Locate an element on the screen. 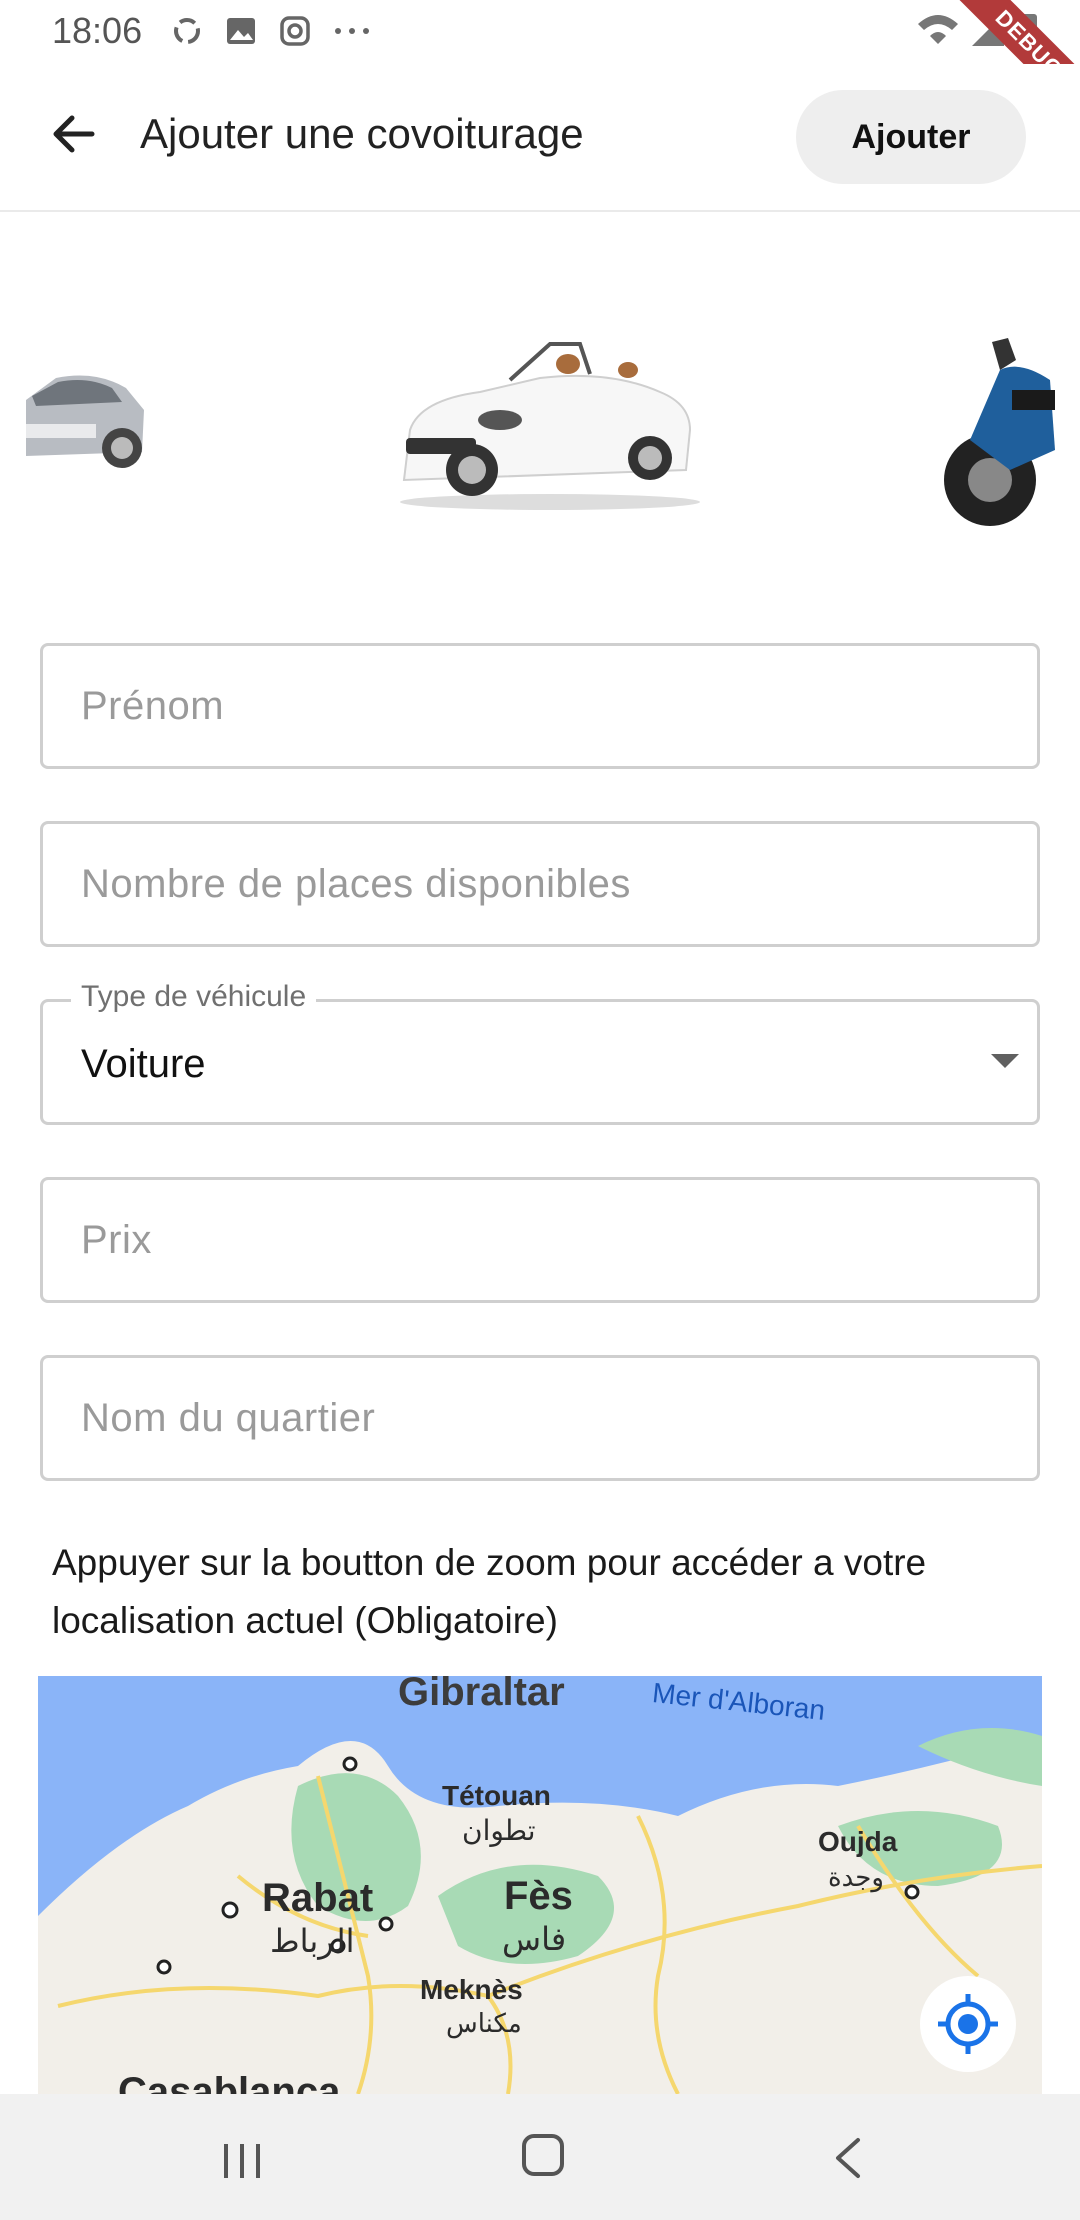 The height and width of the screenshot is (2220, 1080). wifi-icon is located at coordinates (938, 32).